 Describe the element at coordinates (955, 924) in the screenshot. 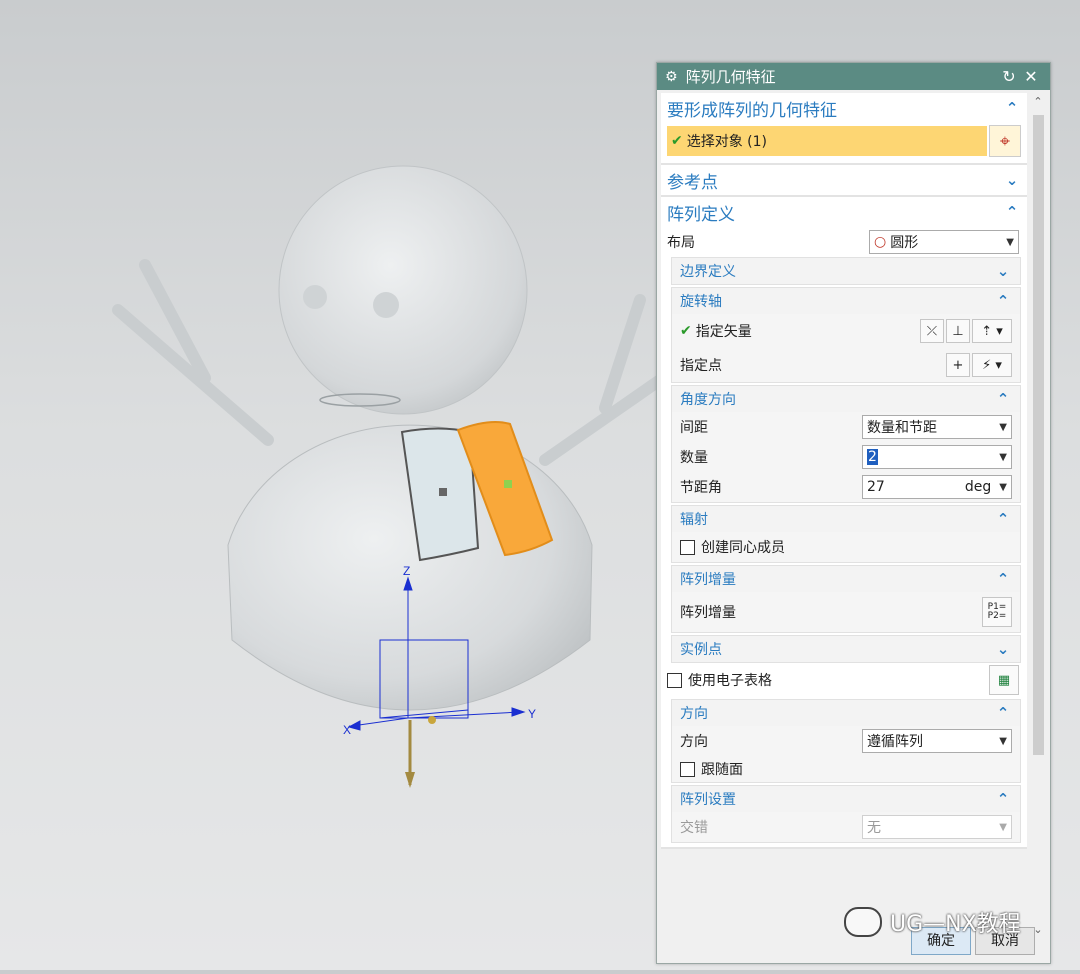

I see `watermark-text: UG—NX教程` at that location.